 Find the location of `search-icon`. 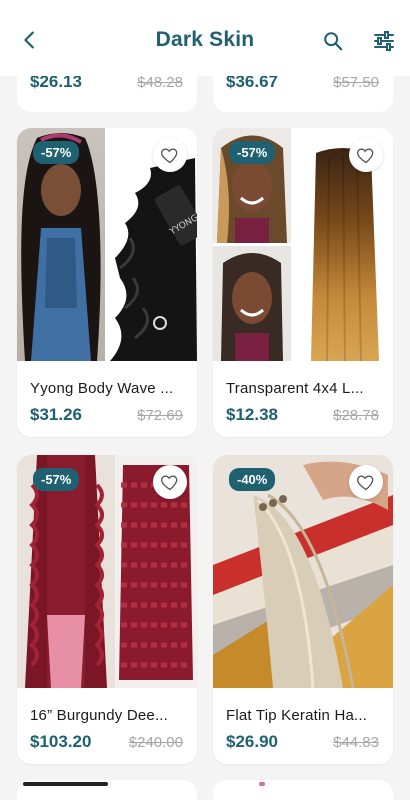

search-icon is located at coordinates (333, 41).